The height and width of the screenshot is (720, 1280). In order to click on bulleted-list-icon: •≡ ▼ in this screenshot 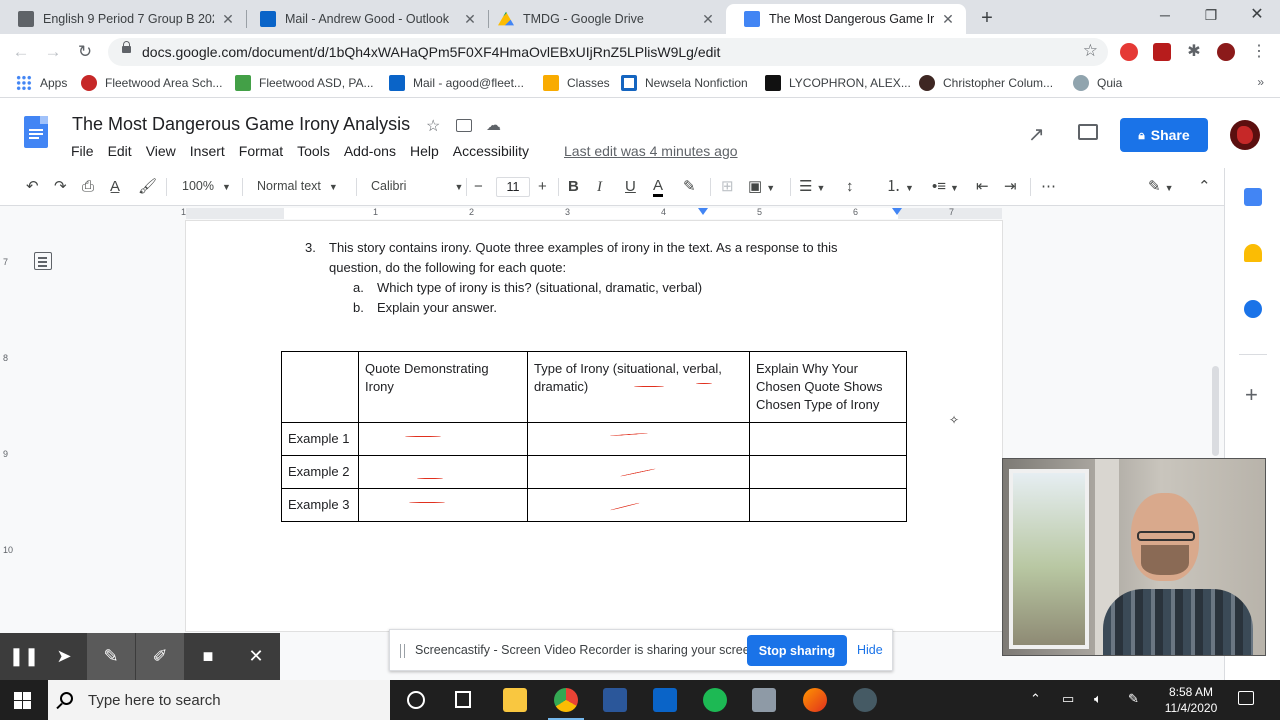, I will do `click(945, 187)`.